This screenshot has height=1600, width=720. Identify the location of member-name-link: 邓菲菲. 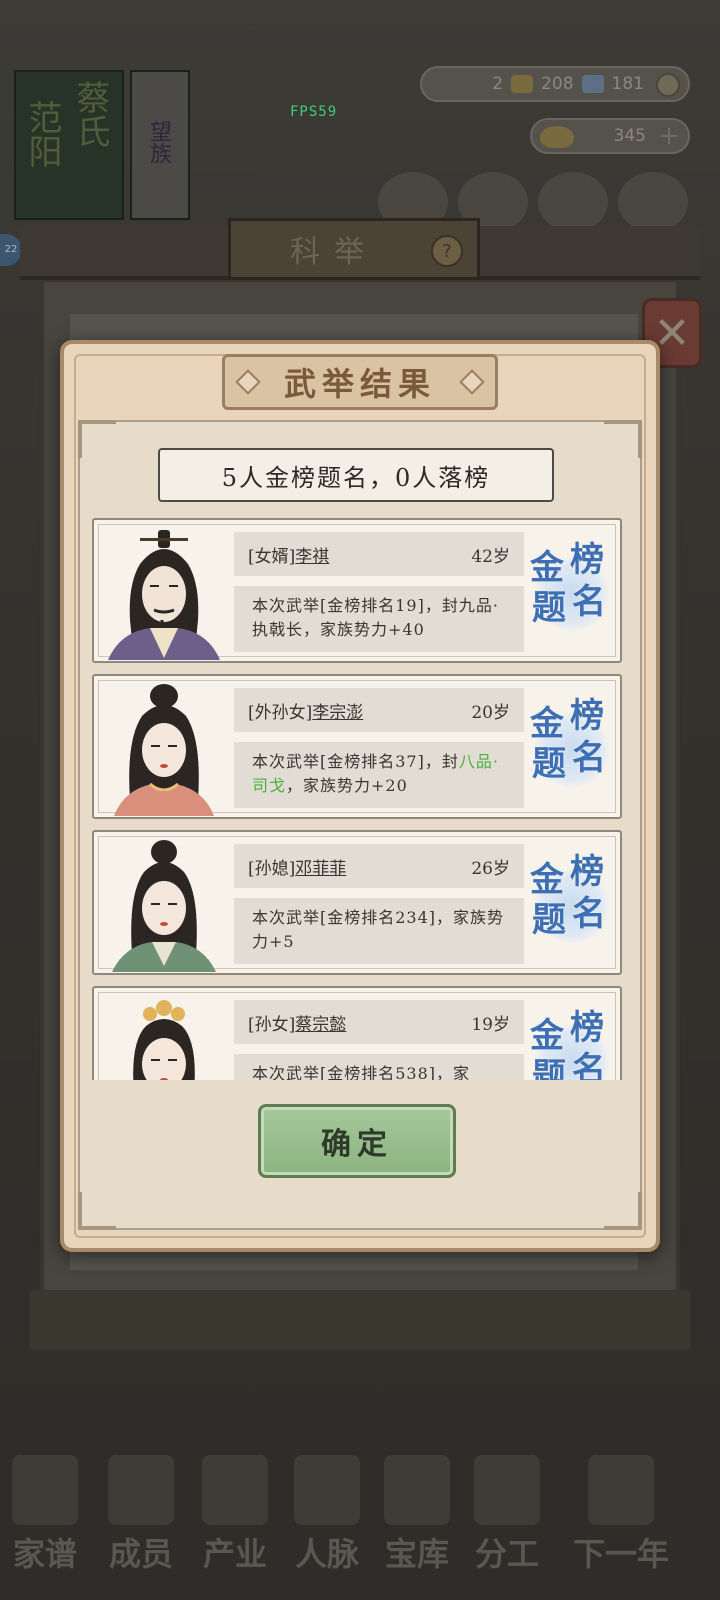
(320, 866).